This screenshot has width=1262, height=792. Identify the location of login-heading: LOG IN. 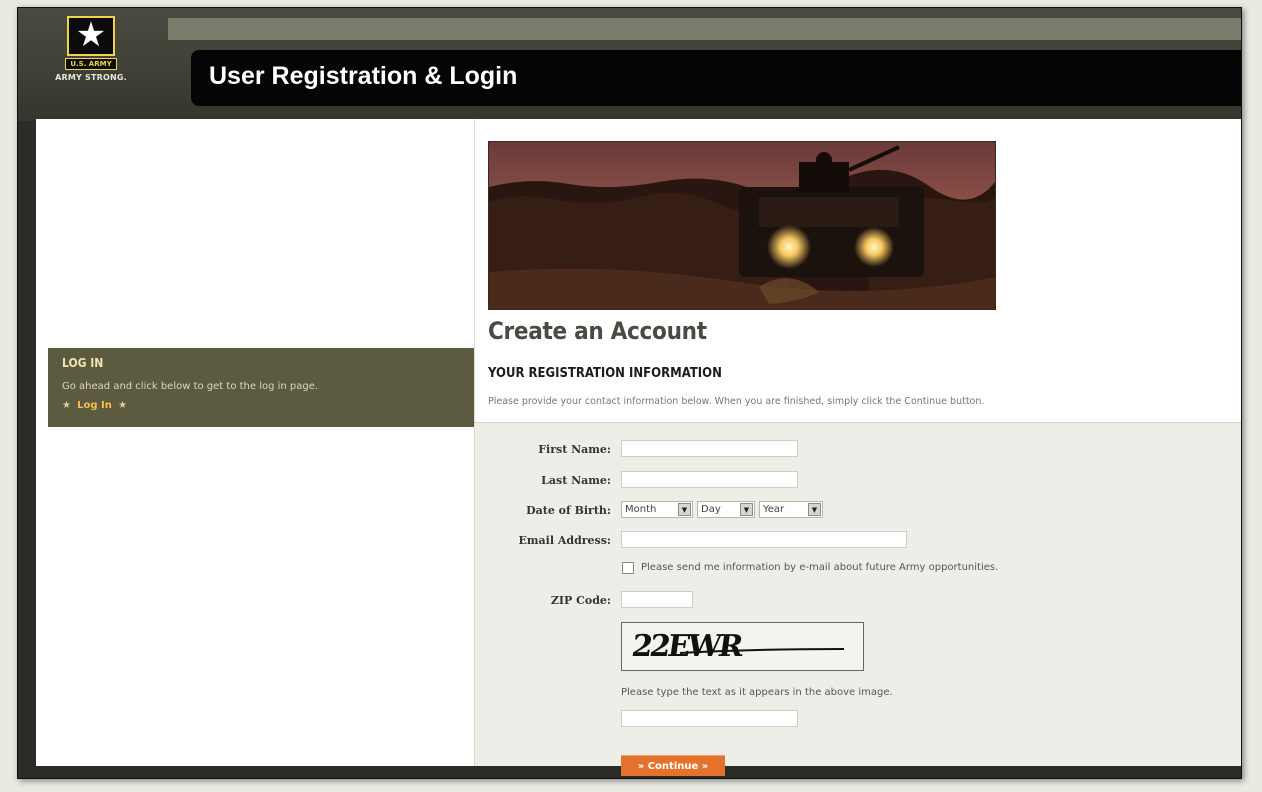
(83, 363).